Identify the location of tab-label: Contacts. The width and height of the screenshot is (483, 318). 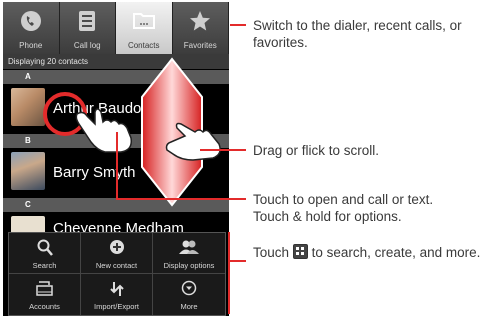
(143, 45).